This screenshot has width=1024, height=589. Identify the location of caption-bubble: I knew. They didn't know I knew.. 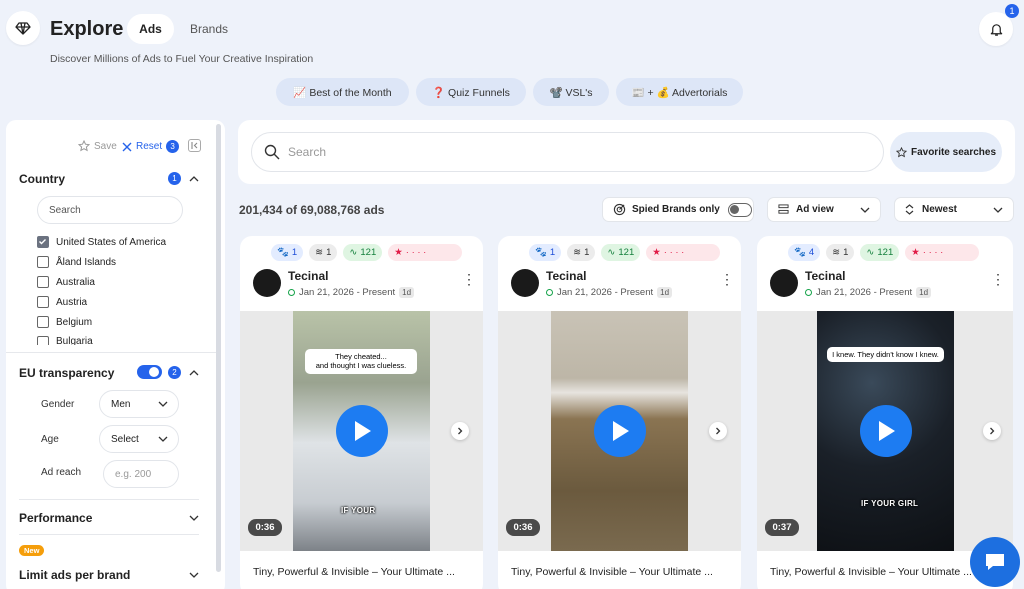
(885, 355).